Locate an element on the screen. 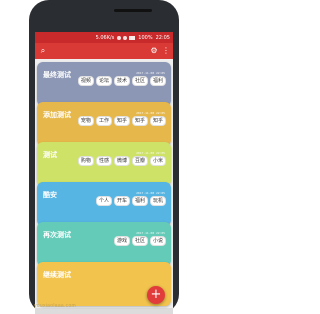 The height and width of the screenshot is (314, 320). card-tags: 个人 开车 福利 玩机 is located at coordinates (130, 201).